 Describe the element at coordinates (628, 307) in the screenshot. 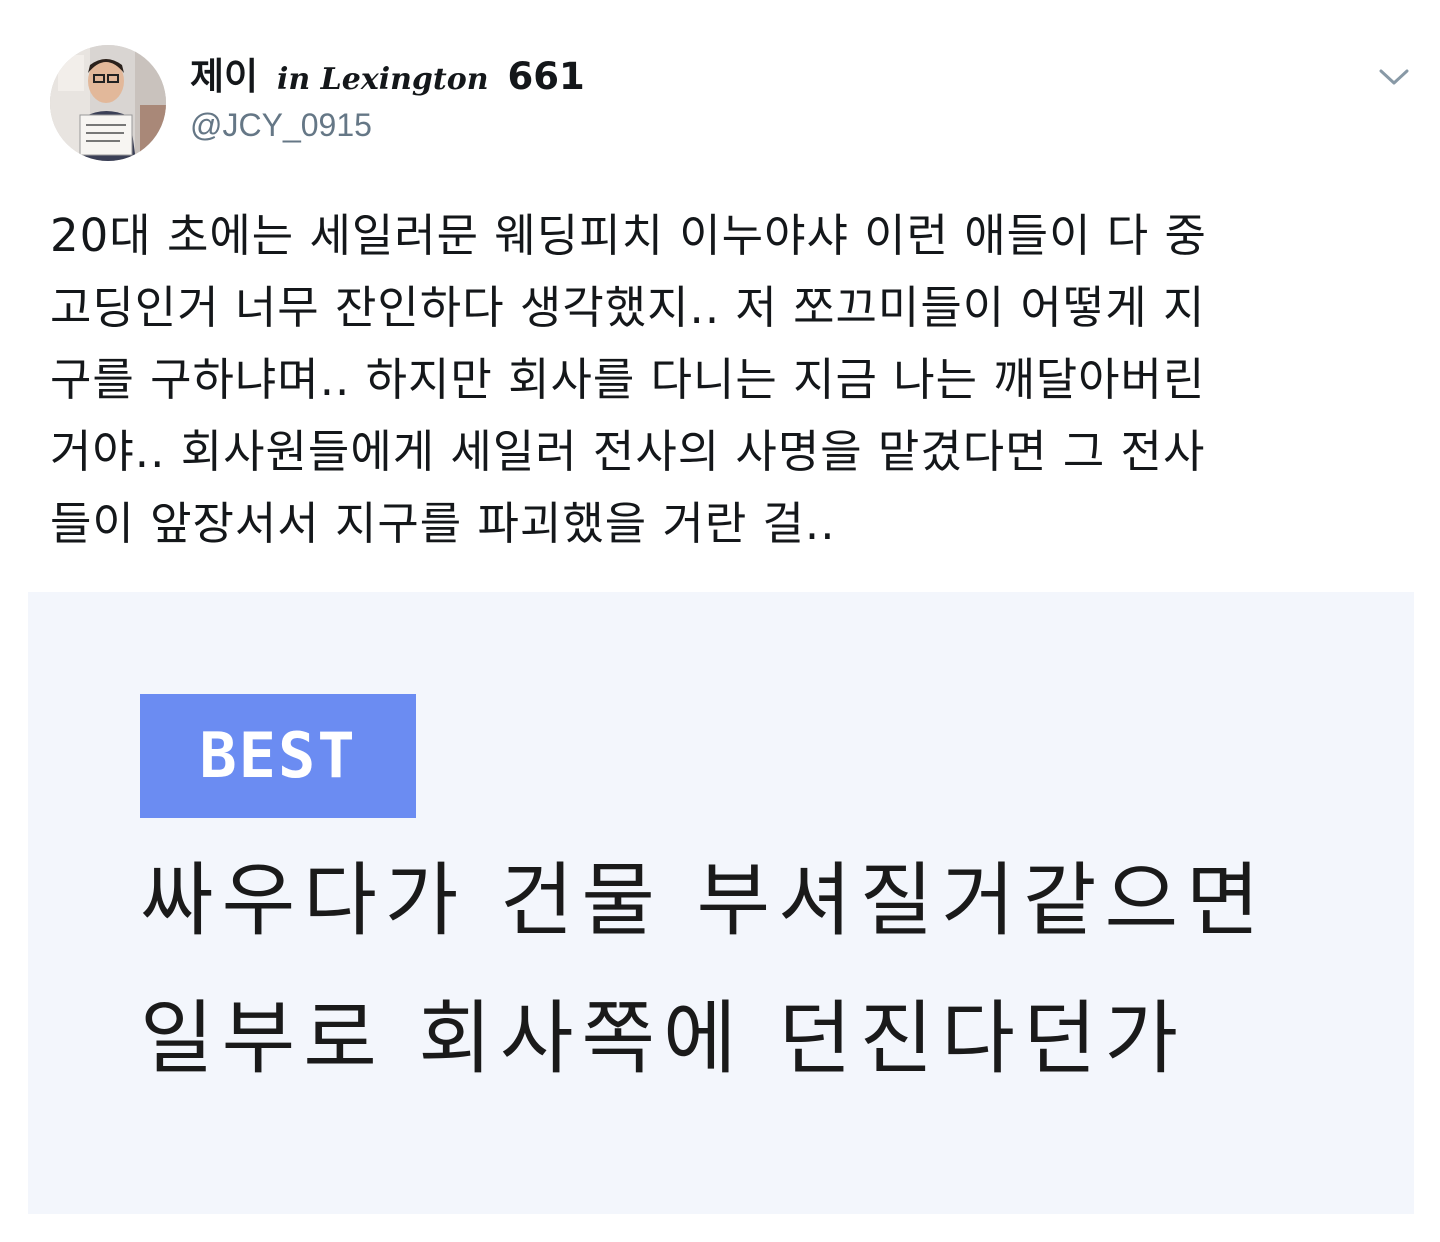

I see `tweet-text-line: 고딩인거 너무 잔인하다 생각했지.. 저 쪼끄미들이 어떻게 지` at that location.